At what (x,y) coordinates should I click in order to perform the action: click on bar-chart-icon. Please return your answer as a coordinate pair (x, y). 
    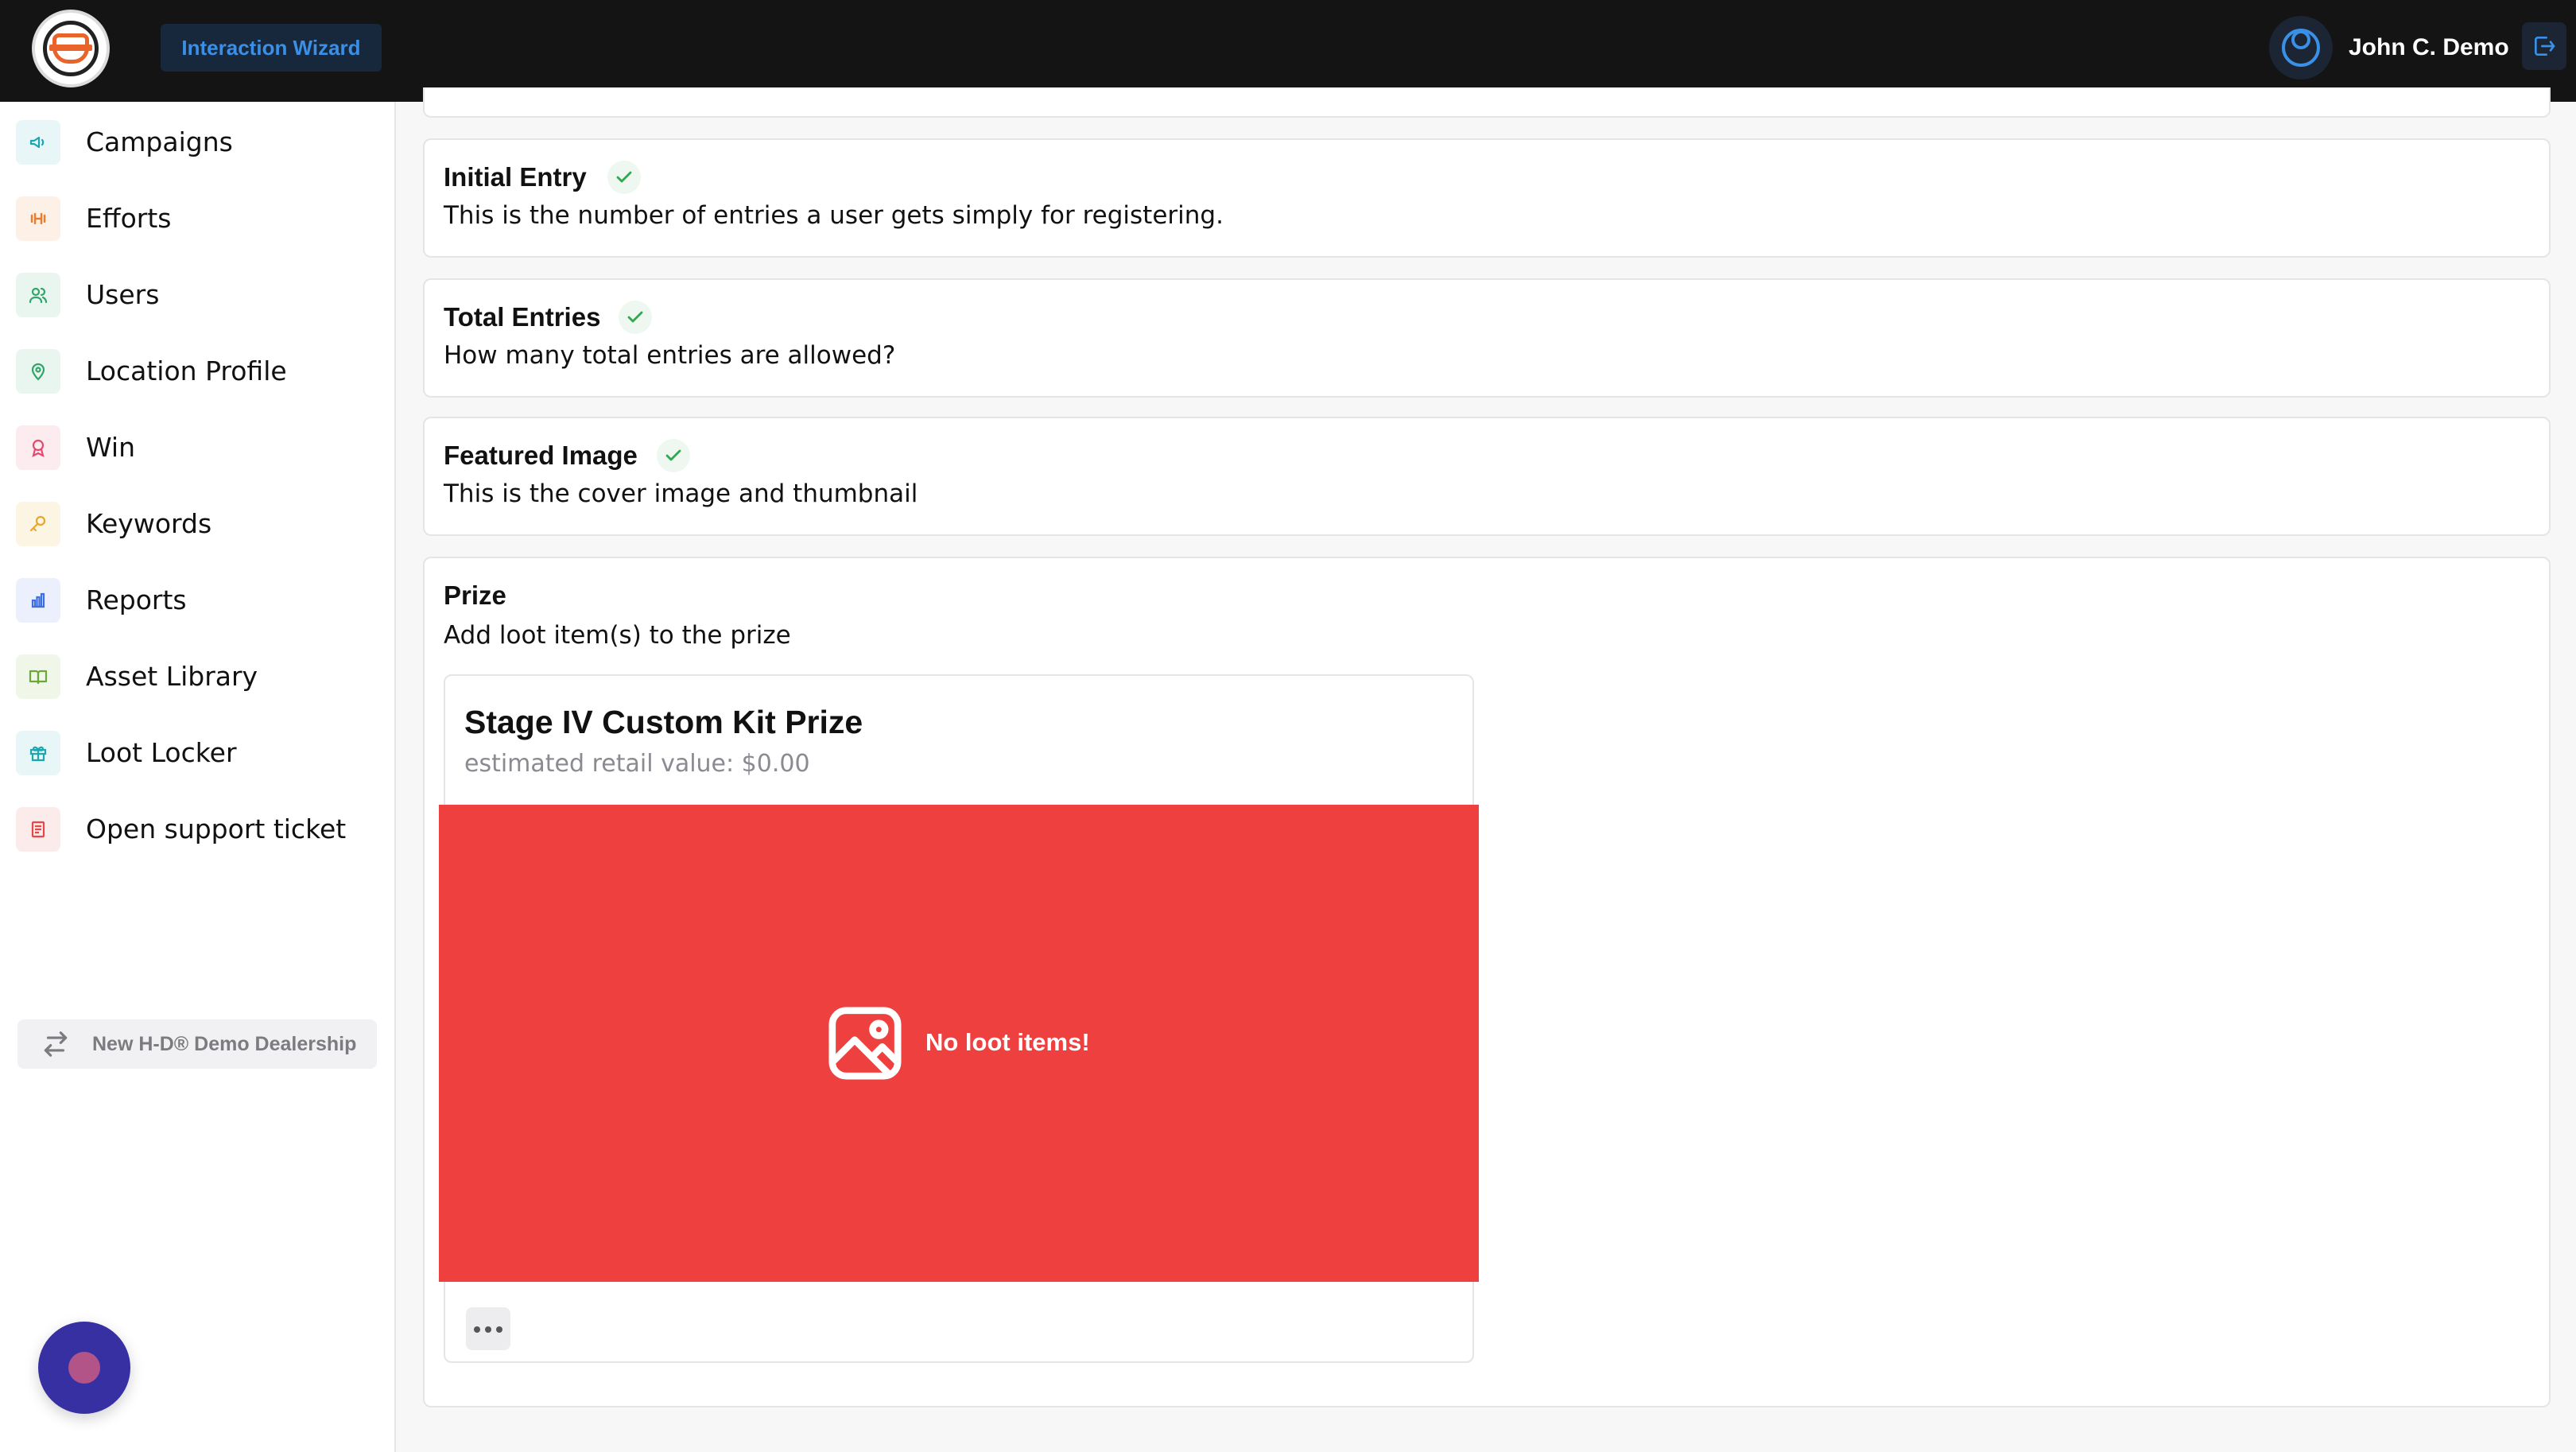
    Looking at the image, I should click on (38, 600).